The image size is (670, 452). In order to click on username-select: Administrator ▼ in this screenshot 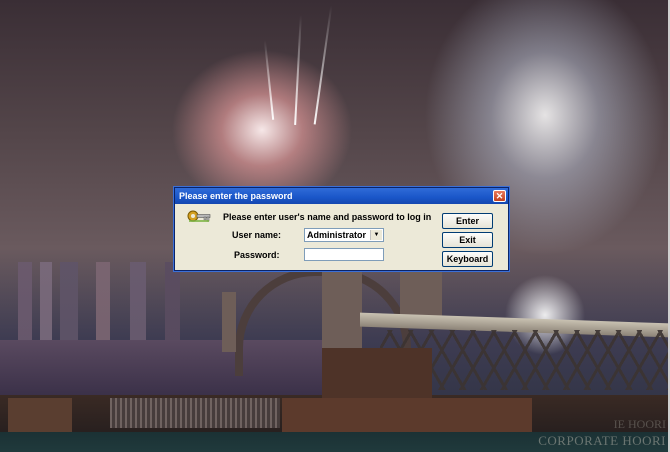, I will do `click(344, 235)`.